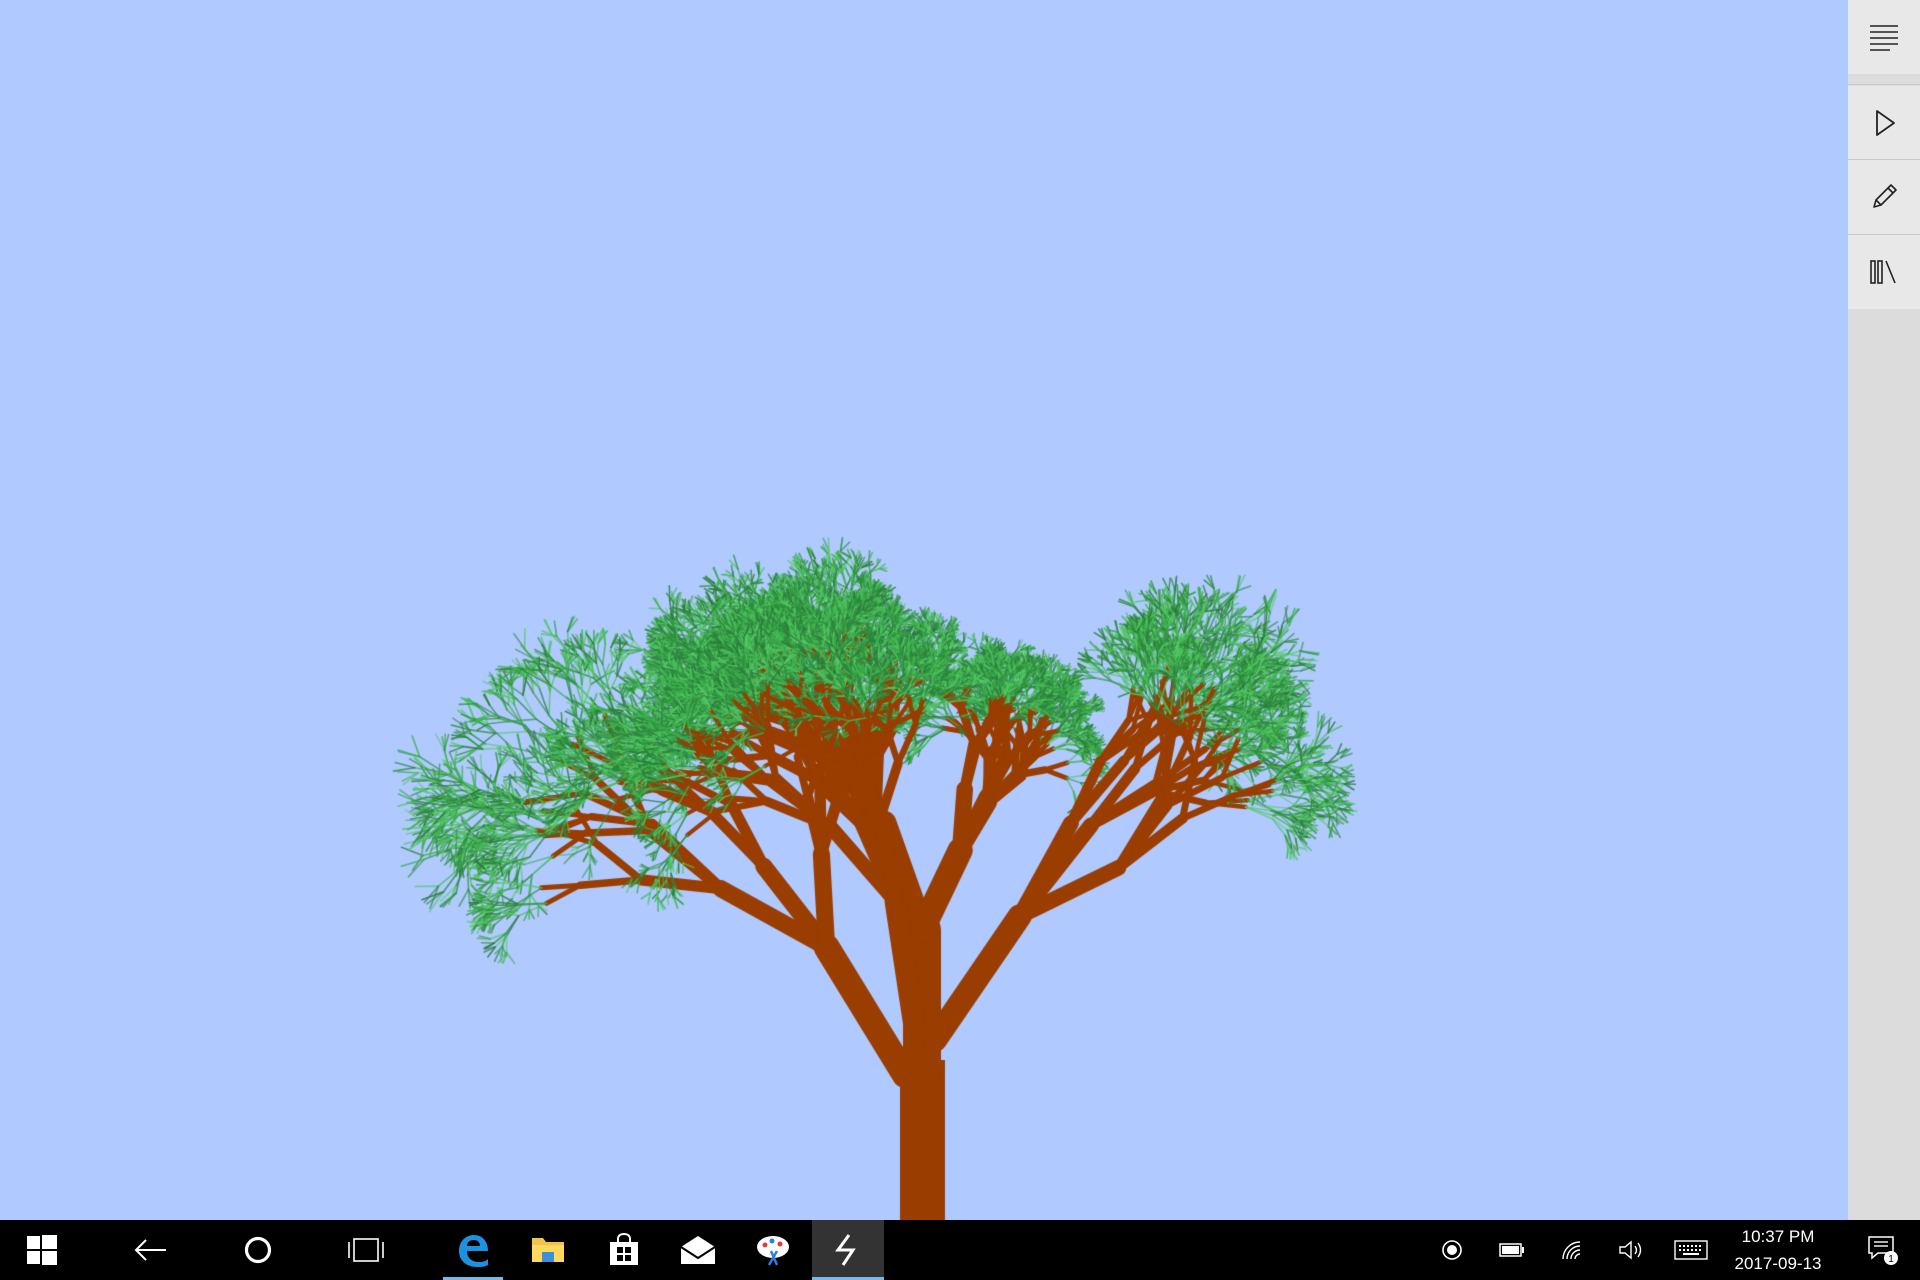 The height and width of the screenshot is (1280, 1920). I want to click on start-button, so click(42, 1250).